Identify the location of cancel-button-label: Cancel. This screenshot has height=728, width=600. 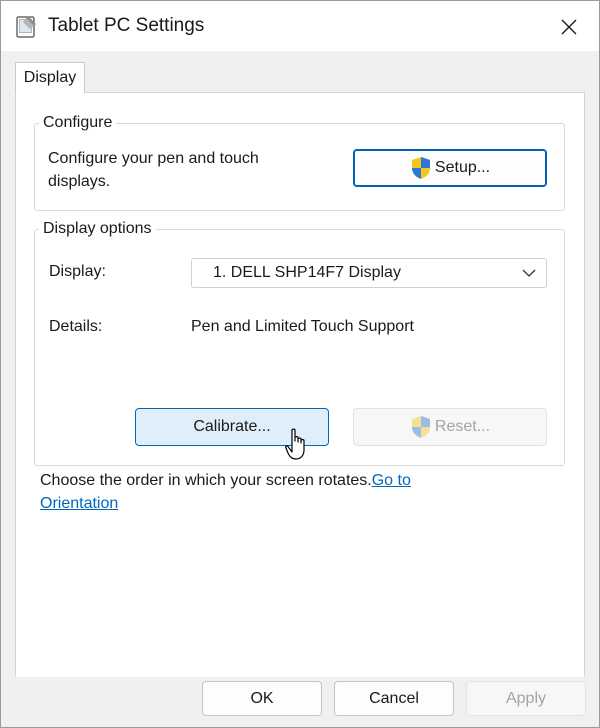
(394, 699).